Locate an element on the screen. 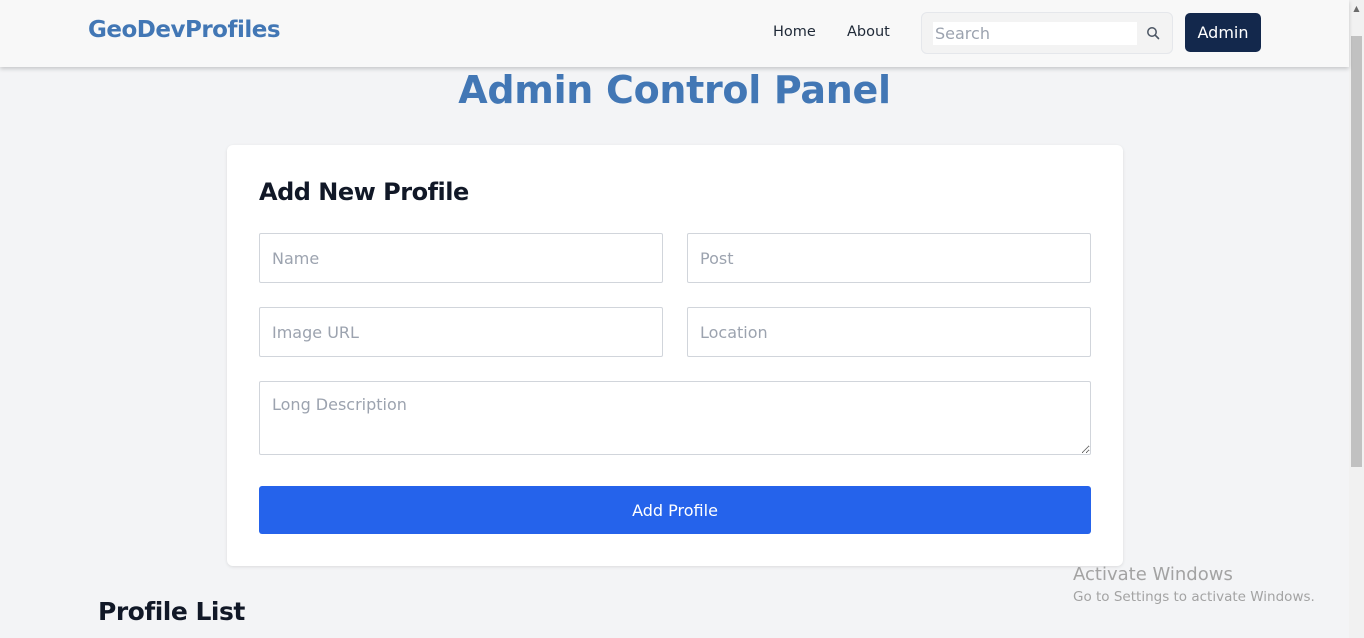 This screenshot has height=638, width=1364. long-description-field is located at coordinates (675, 418).